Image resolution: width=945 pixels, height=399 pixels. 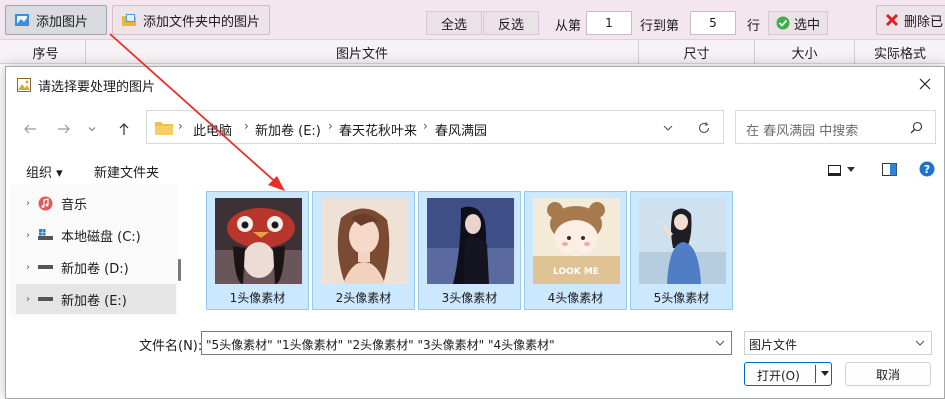 What do you see at coordinates (806, 25) in the screenshot?
I see `select-rows-label: 选中` at bounding box center [806, 25].